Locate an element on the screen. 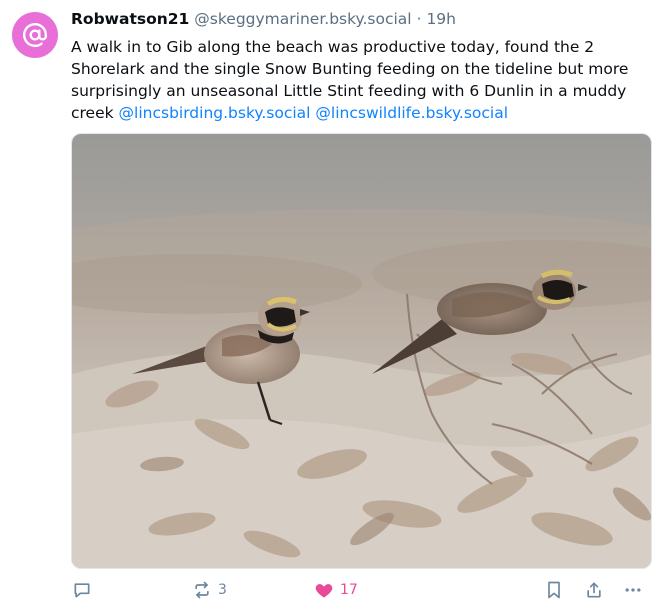 This screenshot has height=608, width=655. bookmark-button is located at coordinates (554, 590).